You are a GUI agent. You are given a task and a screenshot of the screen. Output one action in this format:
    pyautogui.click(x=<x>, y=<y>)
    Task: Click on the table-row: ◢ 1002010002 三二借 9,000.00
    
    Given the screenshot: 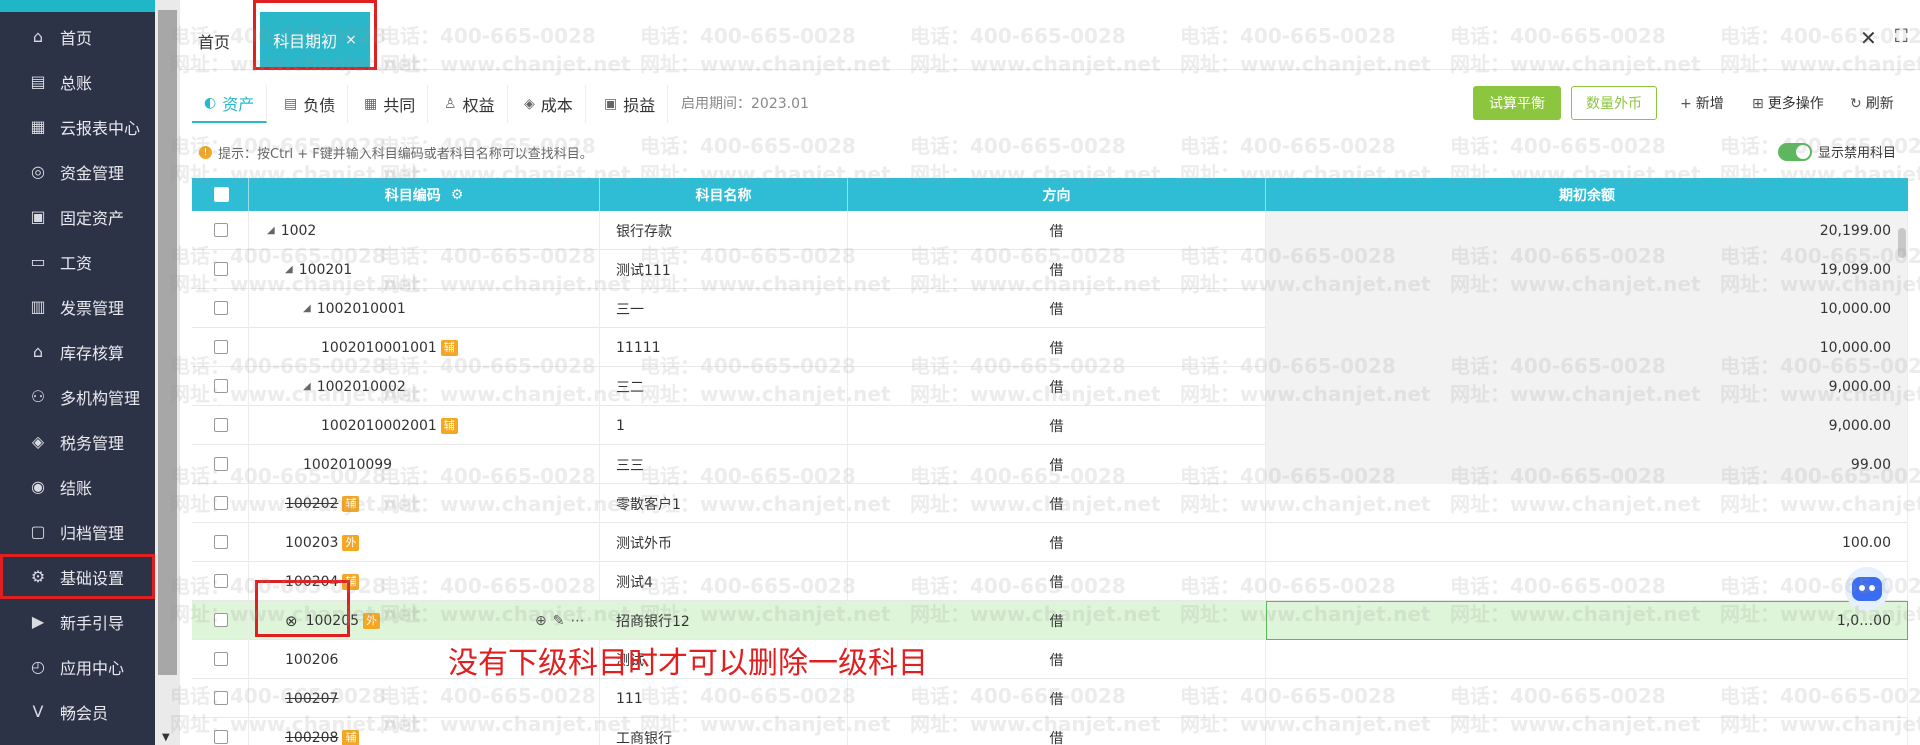 What is the action you would take?
    pyautogui.click(x=1050, y=386)
    